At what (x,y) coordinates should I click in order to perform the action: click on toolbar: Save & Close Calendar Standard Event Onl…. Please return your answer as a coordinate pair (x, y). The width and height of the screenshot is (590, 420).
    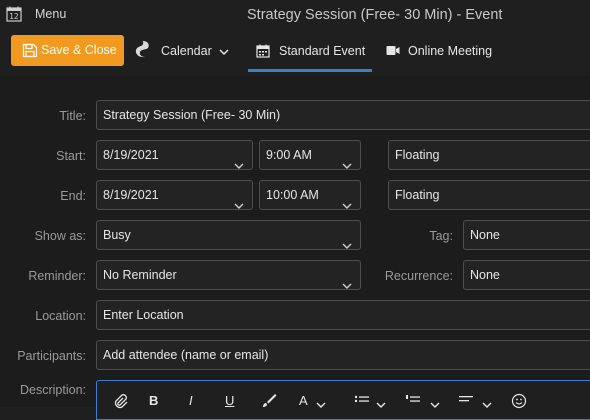
    Looking at the image, I should click on (295, 52).